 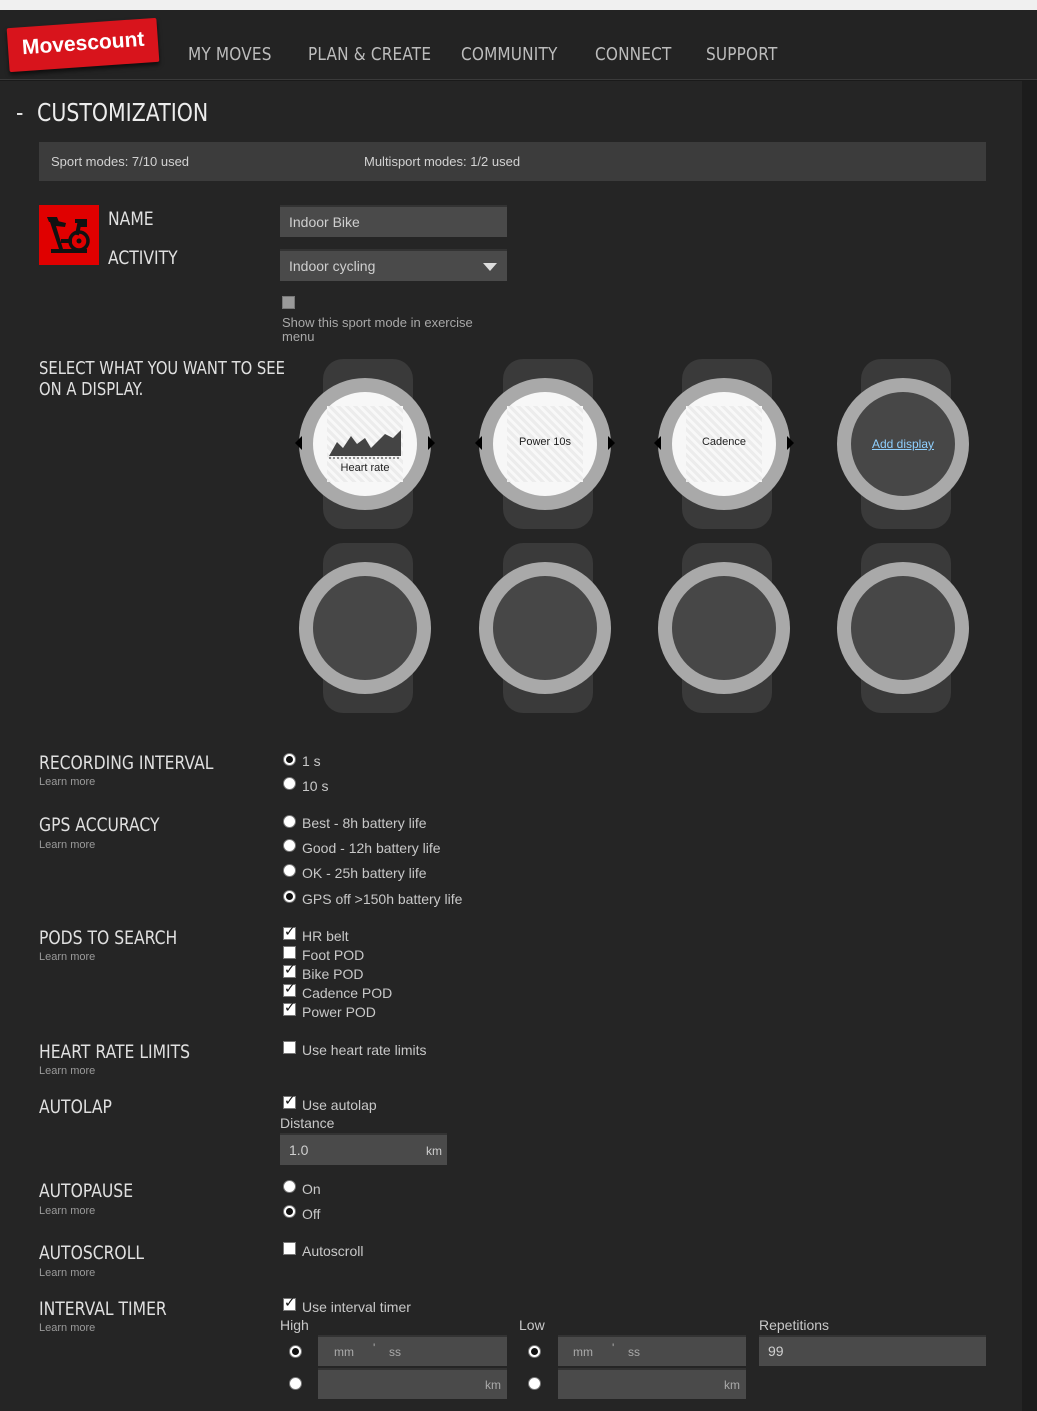 I want to click on watch-face: Add display, so click(x=903, y=444).